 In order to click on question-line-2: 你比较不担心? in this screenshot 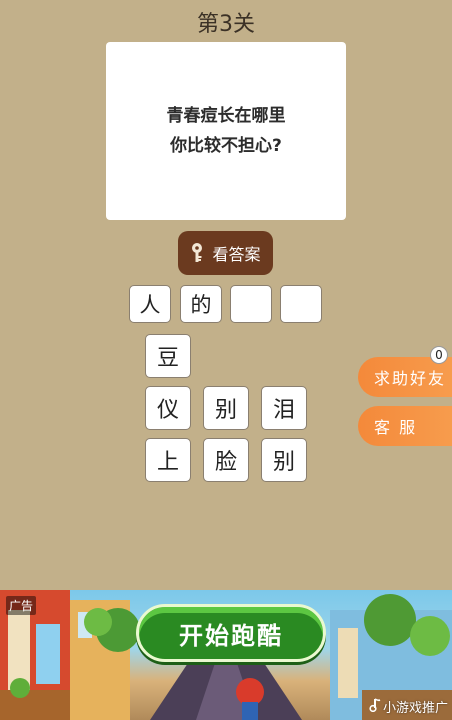, I will do `click(226, 146)`.